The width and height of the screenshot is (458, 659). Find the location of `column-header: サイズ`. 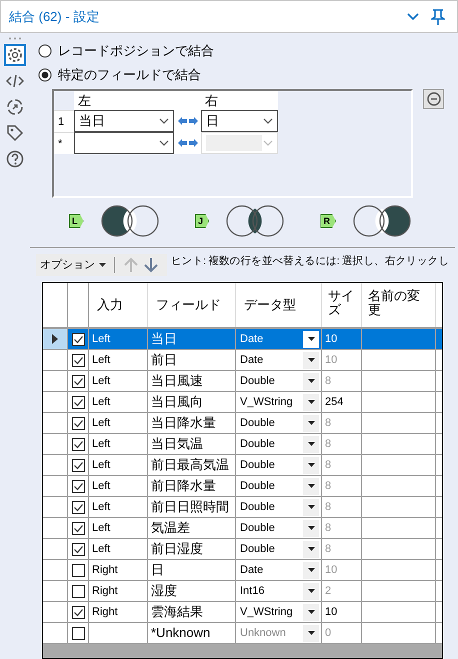

column-header: サイズ is located at coordinates (342, 305).